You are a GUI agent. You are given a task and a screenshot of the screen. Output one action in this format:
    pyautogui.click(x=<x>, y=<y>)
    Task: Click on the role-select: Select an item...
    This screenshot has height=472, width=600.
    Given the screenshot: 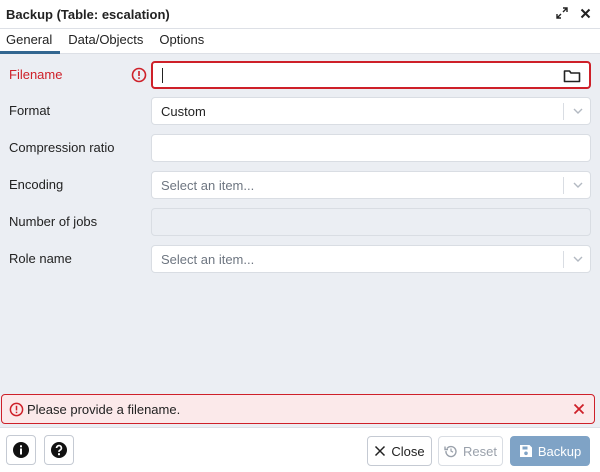 What is the action you would take?
    pyautogui.click(x=371, y=259)
    